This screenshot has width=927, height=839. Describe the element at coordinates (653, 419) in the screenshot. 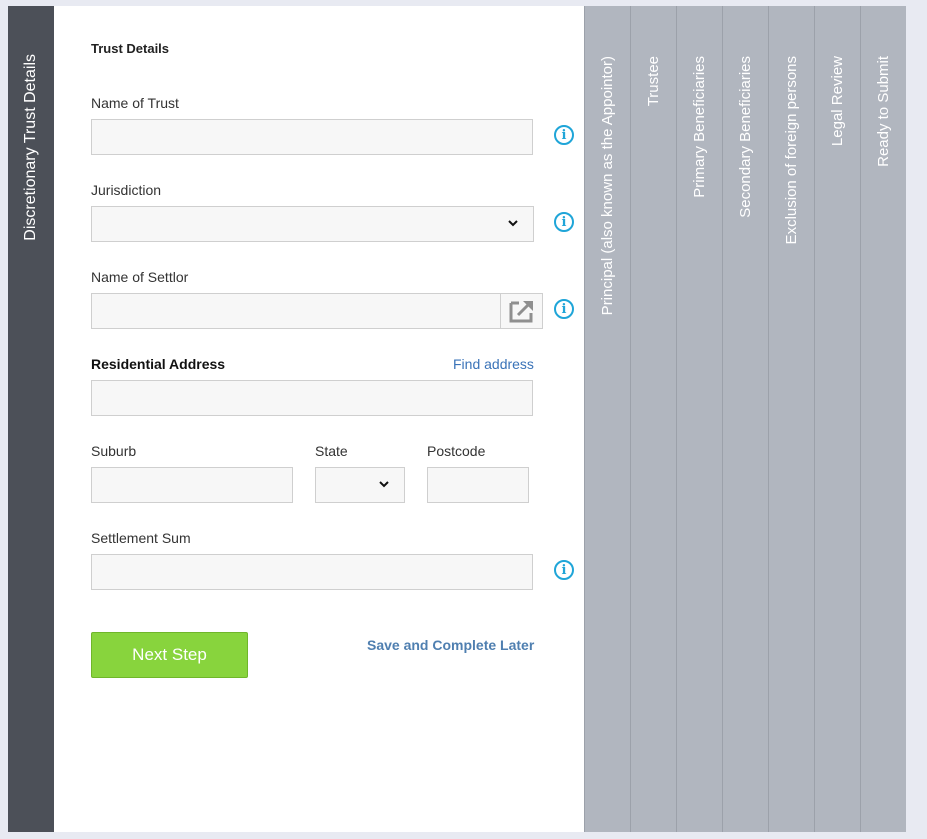

I see `step-tab-trustee: Trustee` at that location.